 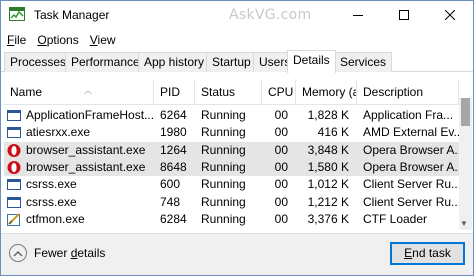 I want to click on column-header-pid: PID, so click(x=174, y=92).